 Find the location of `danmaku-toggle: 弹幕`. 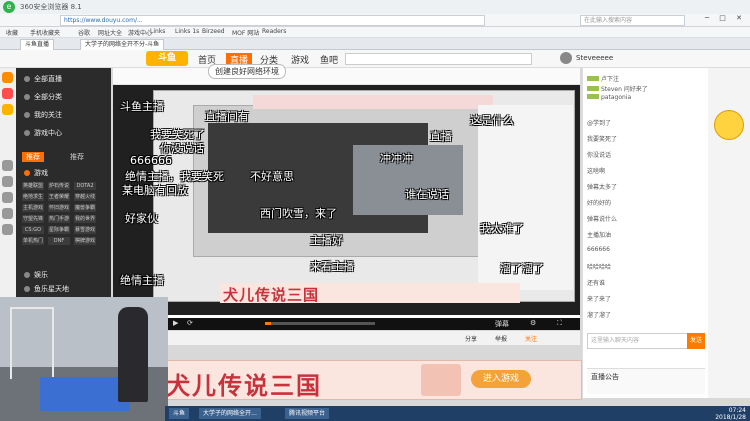

danmaku-toggle: 弹幕 is located at coordinates (502, 324).